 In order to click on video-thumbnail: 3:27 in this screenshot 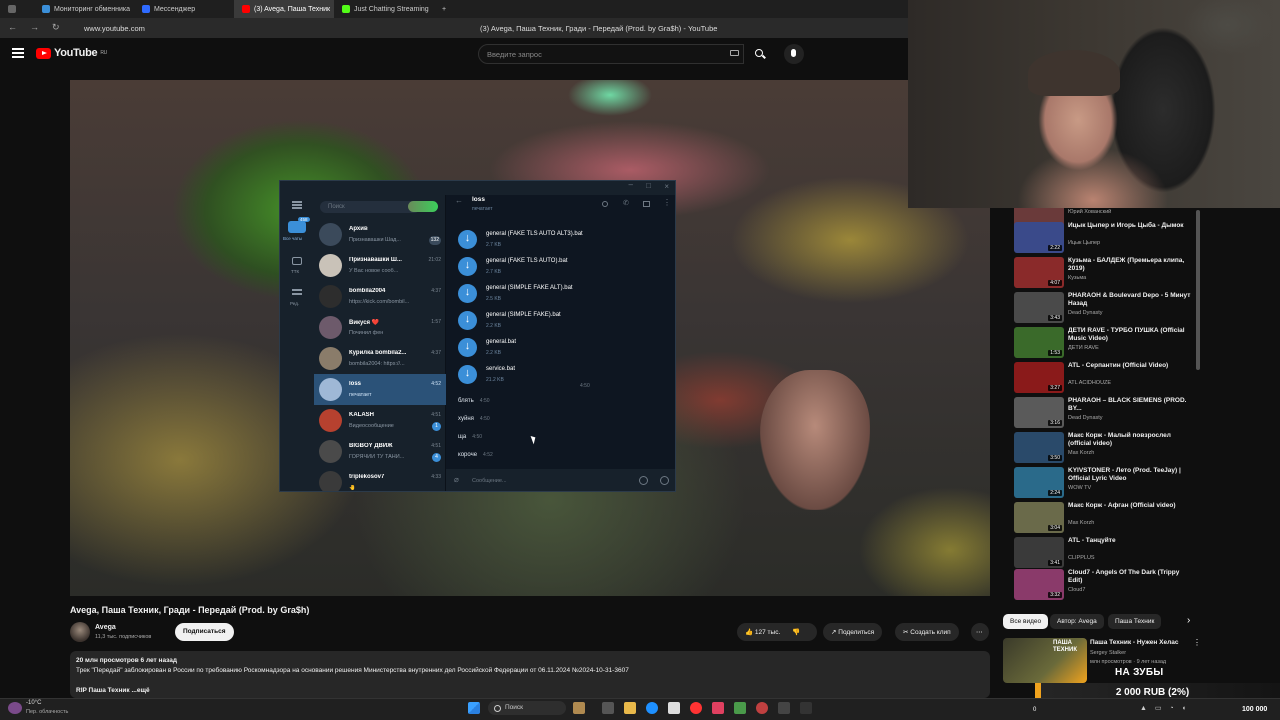, I will do `click(1039, 377)`.